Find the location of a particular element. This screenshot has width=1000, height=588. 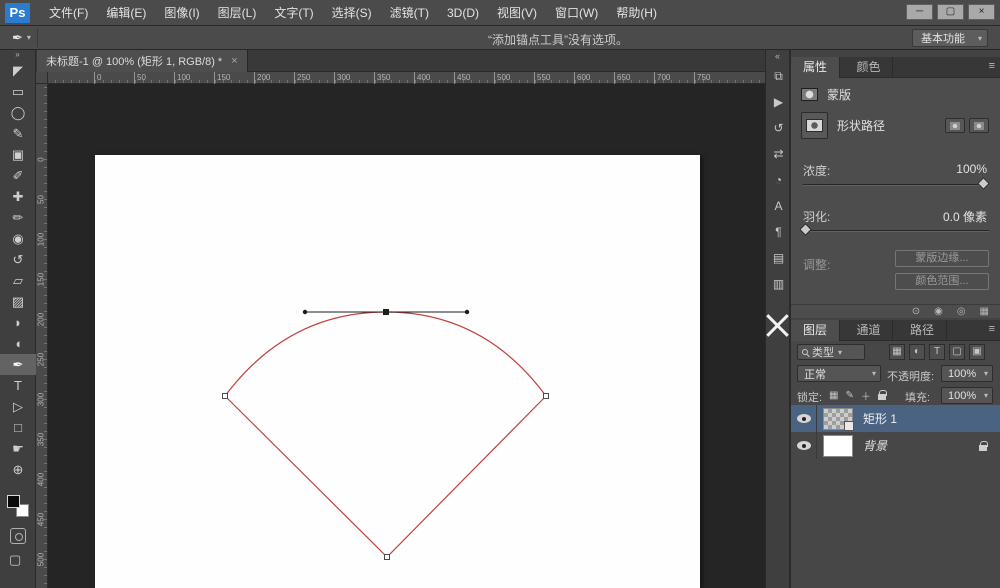

workspace-switcher-button: 基本功能 ▾ is located at coordinates (950, 38).